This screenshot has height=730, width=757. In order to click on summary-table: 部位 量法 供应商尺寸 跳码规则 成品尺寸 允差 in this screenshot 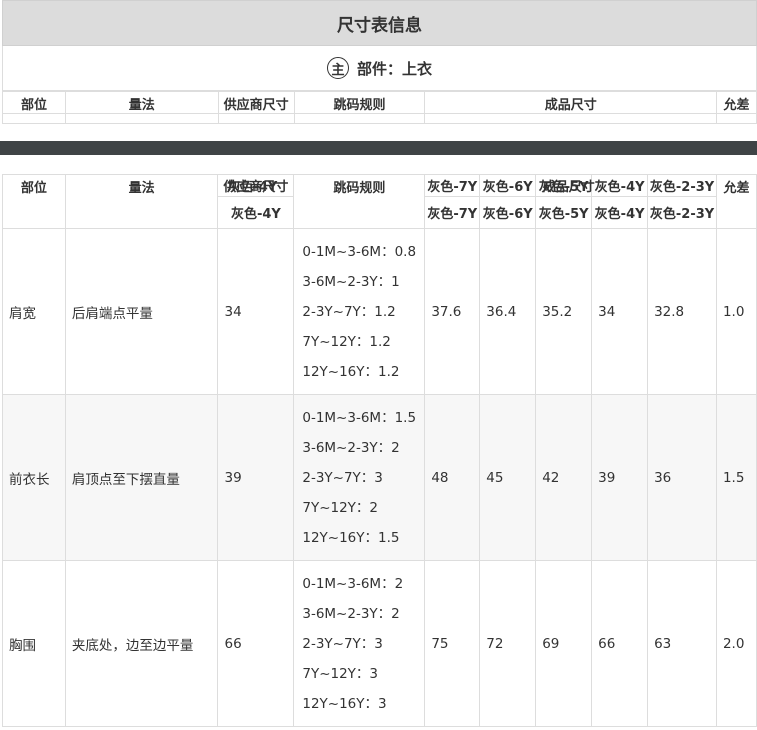, I will do `click(379, 107)`.